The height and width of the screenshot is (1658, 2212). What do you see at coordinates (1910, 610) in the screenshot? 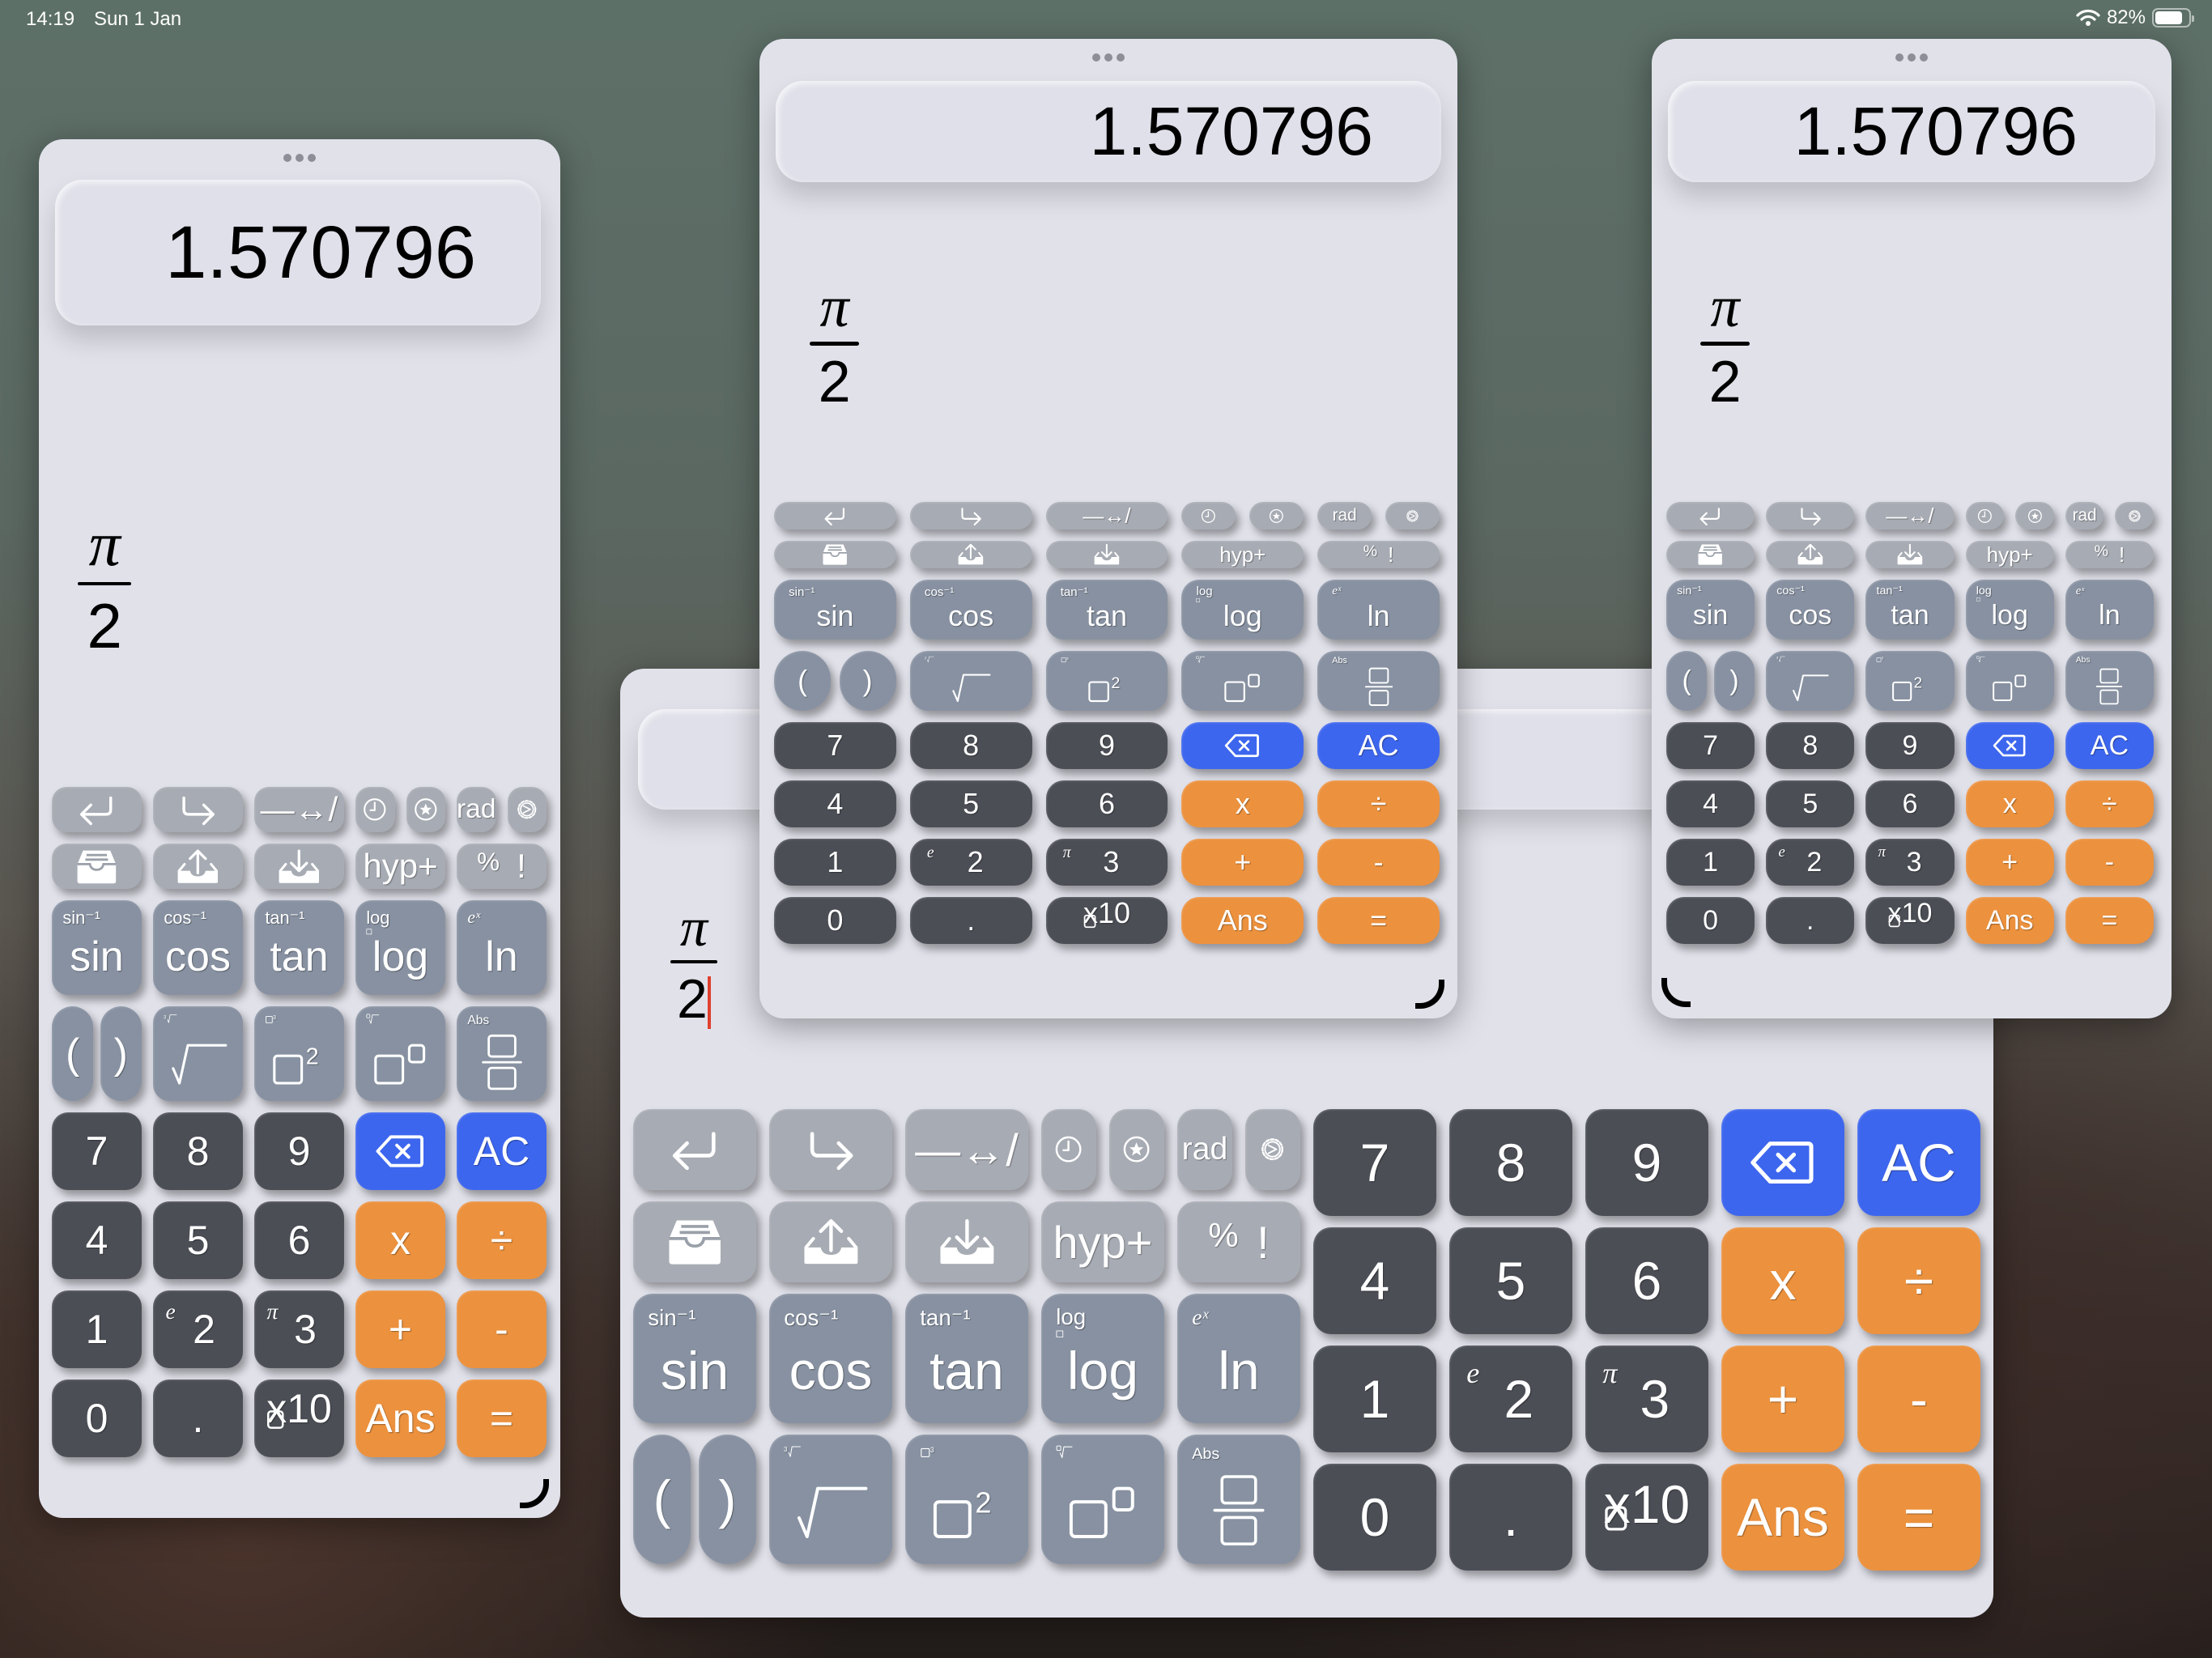
I see `tan-button: tan⁻¹ tan` at bounding box center [1910, 610].